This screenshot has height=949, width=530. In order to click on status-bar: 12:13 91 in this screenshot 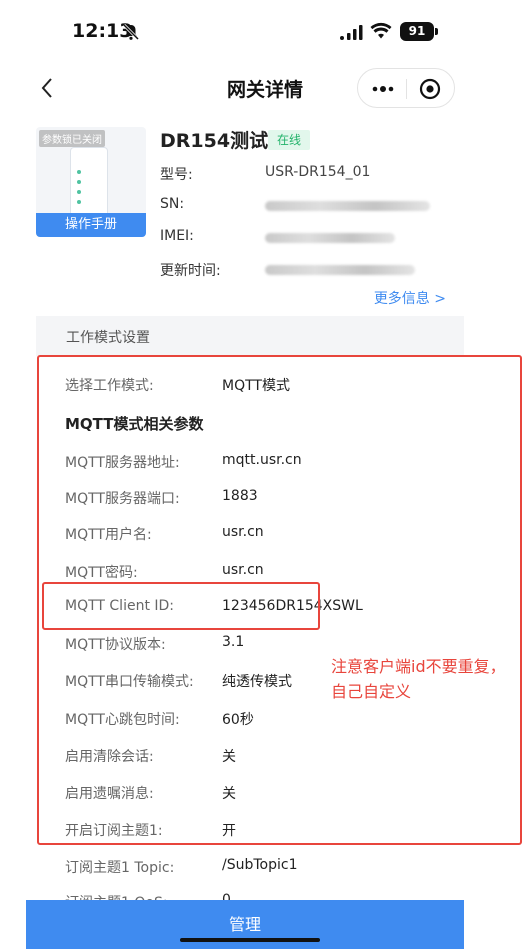, I will do `click(265, 31)`.